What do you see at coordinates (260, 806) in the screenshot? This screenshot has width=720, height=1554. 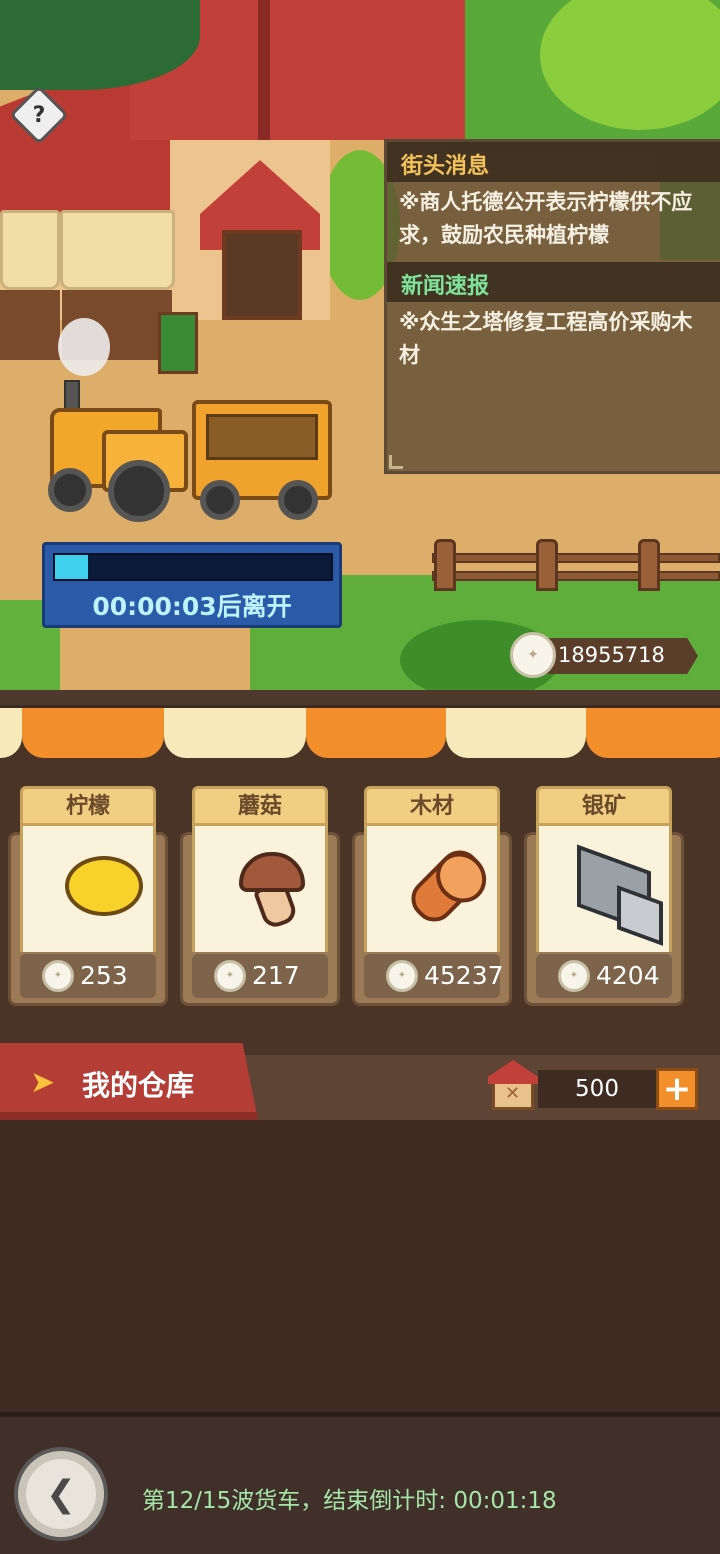 I see `item-name: 蘑菇` at bounding box center [260, 806].